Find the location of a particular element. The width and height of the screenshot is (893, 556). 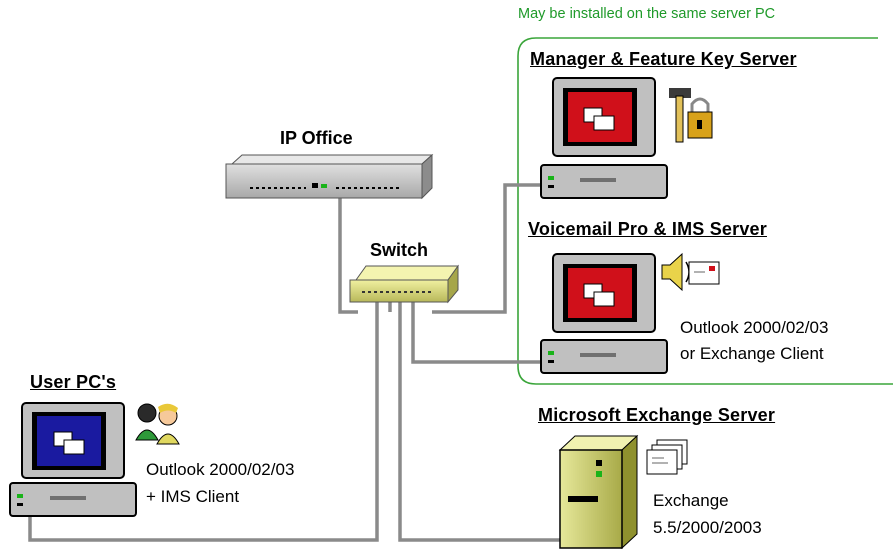

exchange-note-line1: Exchange is located at coordinates (691, 500).